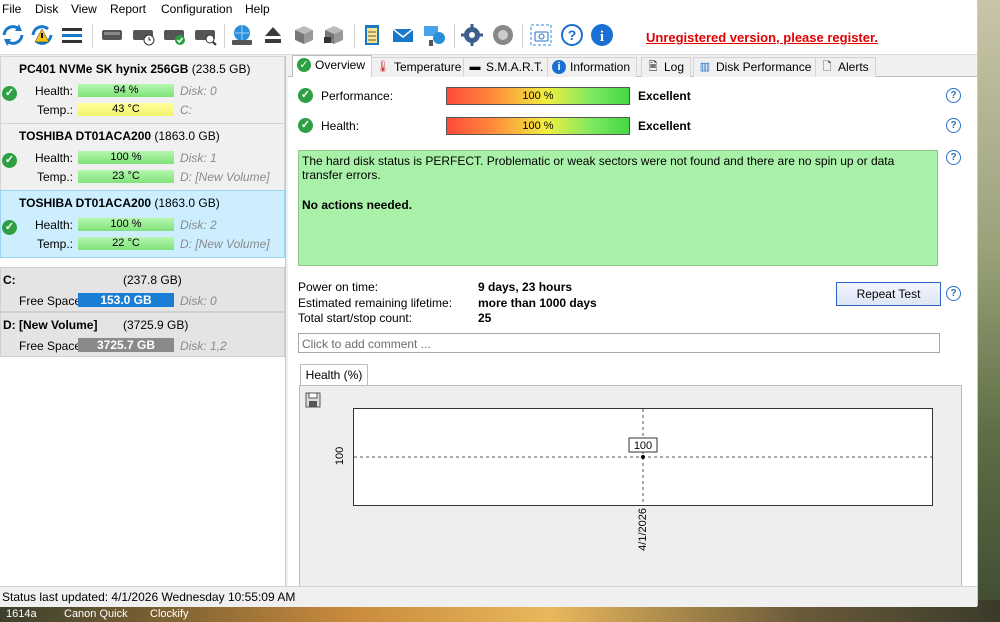 Image resolution: width=1000 pixels, height=622 pixels. Describe the element at coordinates (334, 35) in the screenshot. I see `cube-lock-icon` at that location.